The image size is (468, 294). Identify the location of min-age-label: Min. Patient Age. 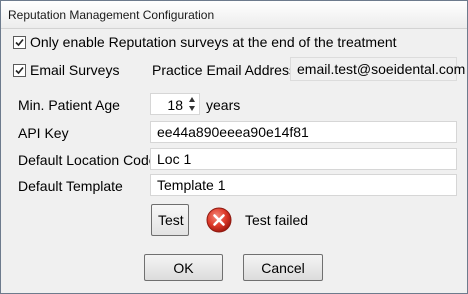
(69, 105).